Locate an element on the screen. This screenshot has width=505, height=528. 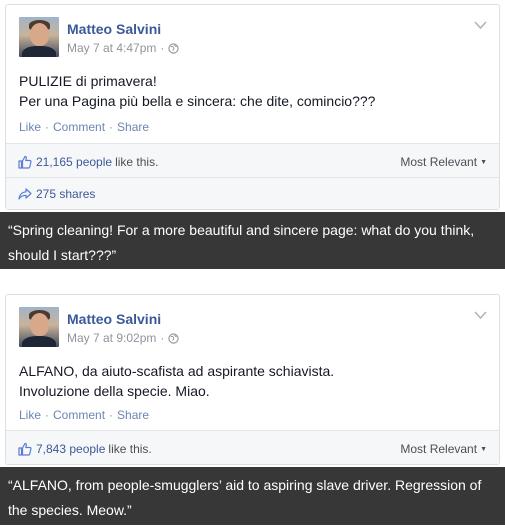
likes-summary: 21,165 people like this. is located at coordinates (88, 162).